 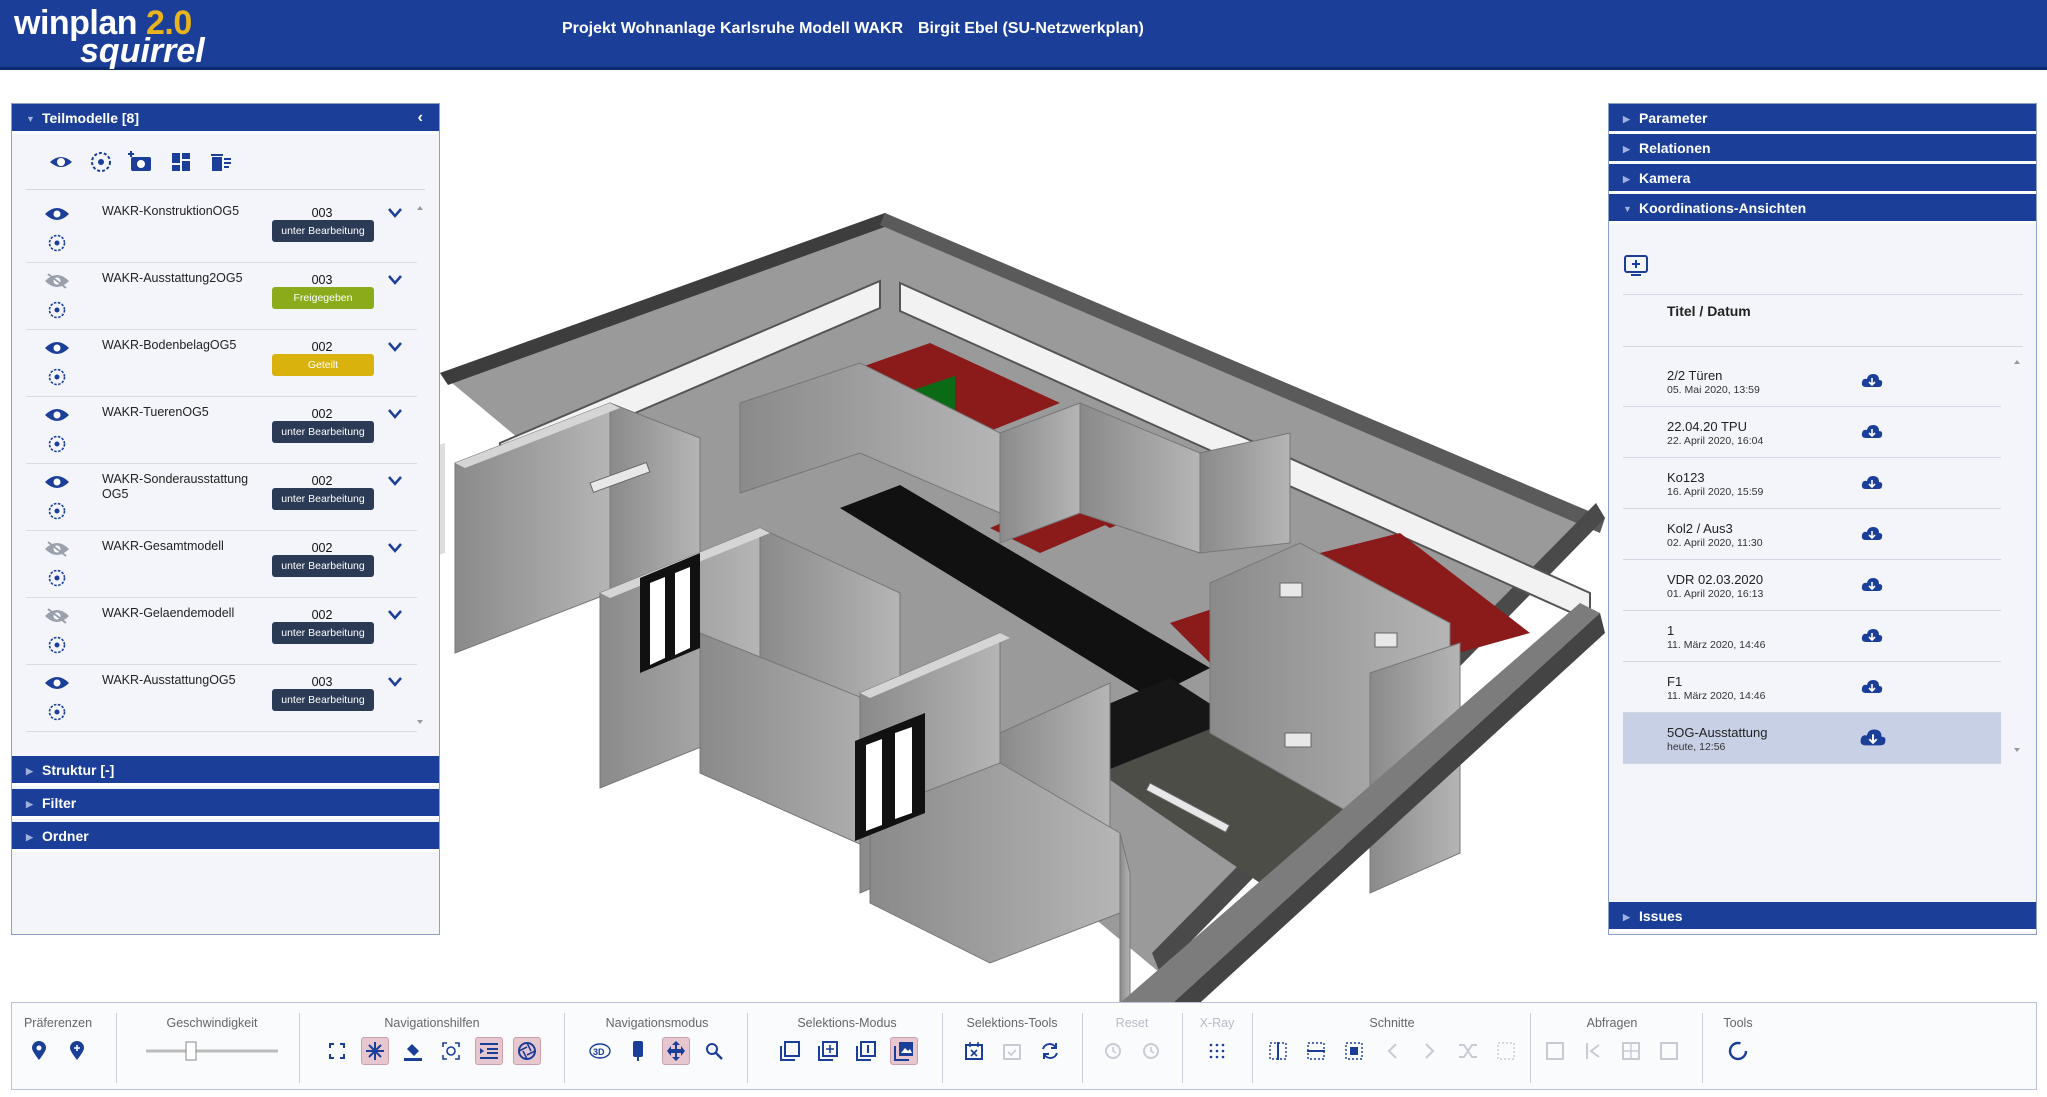 I want to click on speed-slider, so click(x=212, y=1051).